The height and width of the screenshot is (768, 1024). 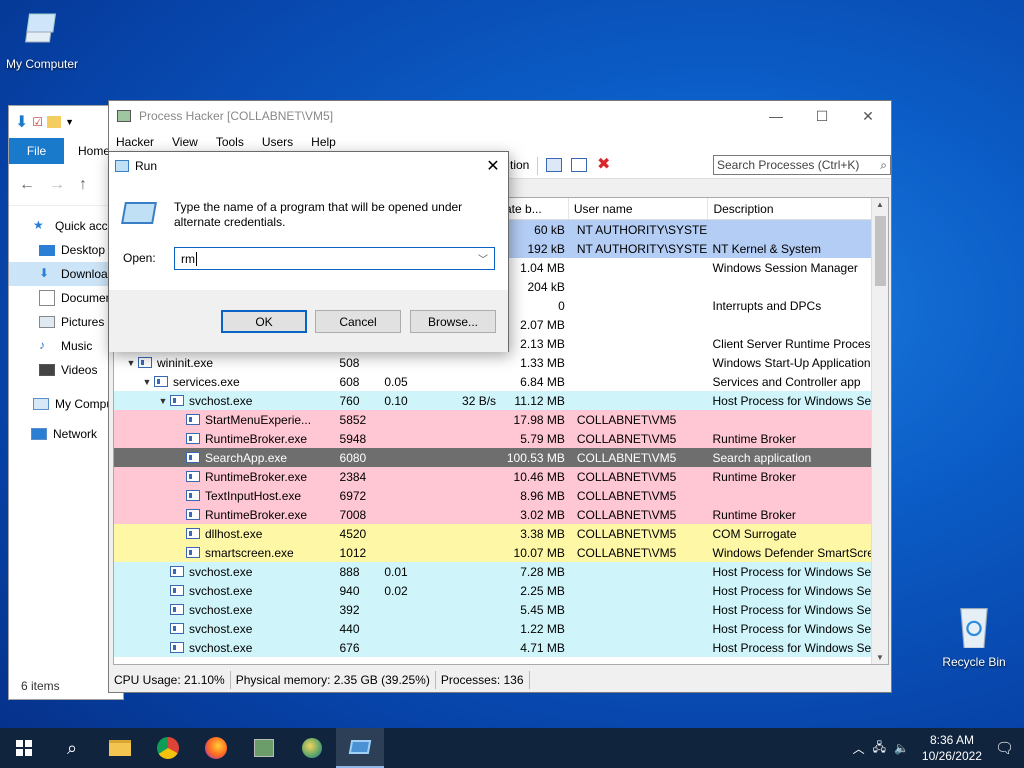 What do you see at coordinates (868, 116) in the screenshot?
I see `close-button: ✕` at bounding box center [868, 116].